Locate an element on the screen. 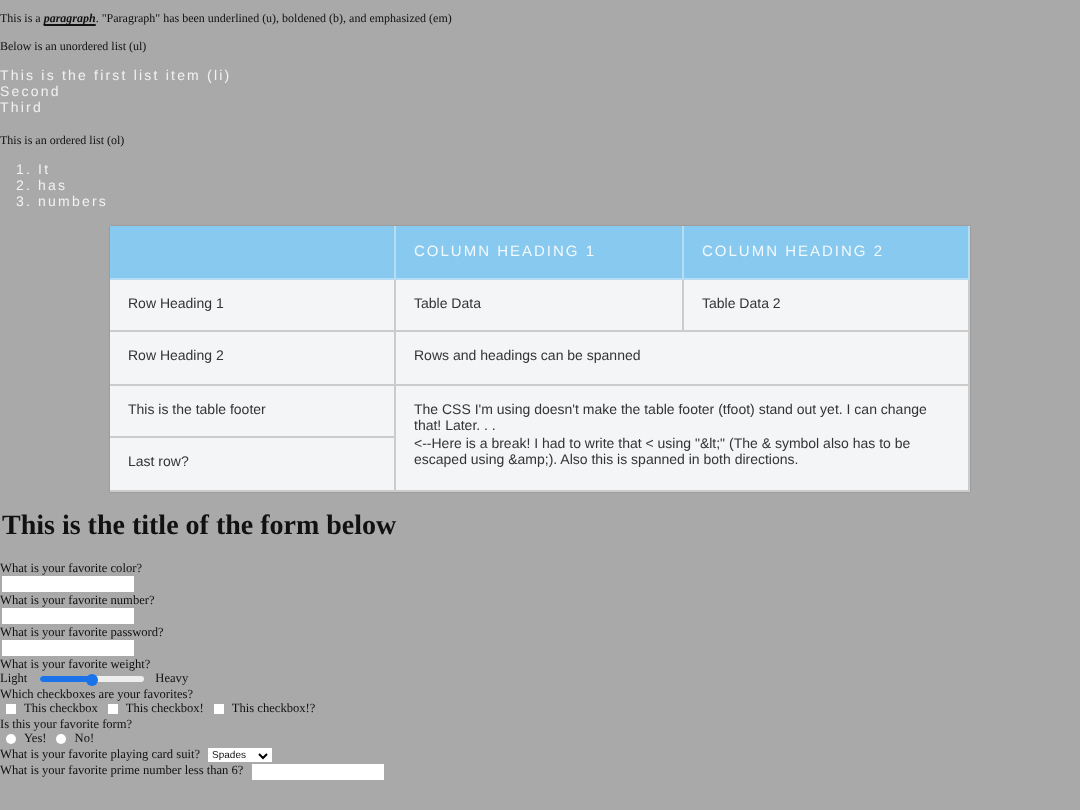 The image size is (1080, 810). chevron-icon is located at coordinates (263, 755).